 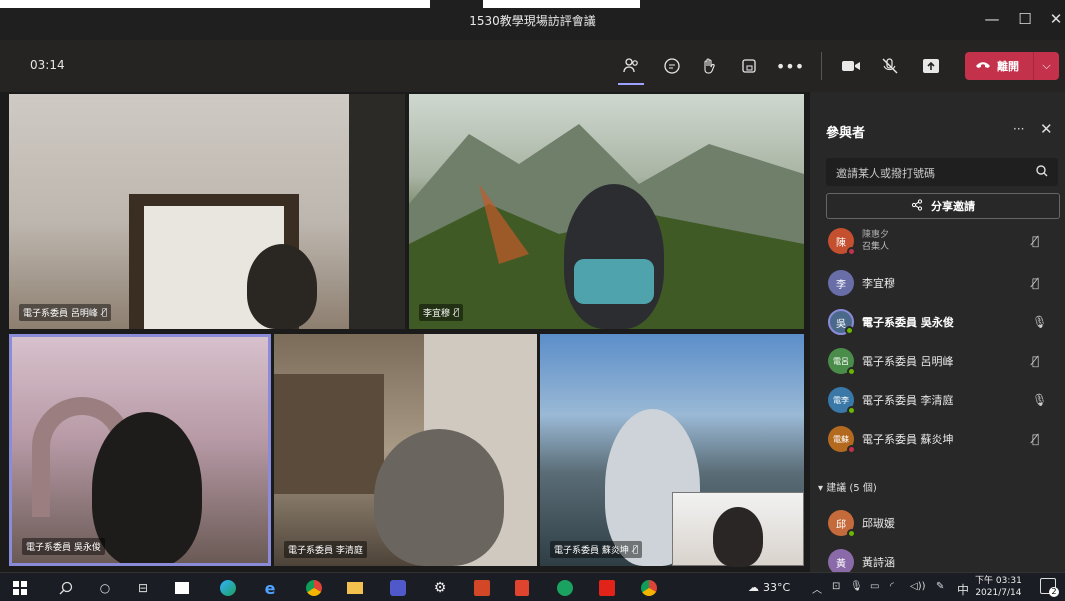 What do you see at coordinates (215, 4) in the screenshot?
I see `window-edge` at bounding box center [215, 4].